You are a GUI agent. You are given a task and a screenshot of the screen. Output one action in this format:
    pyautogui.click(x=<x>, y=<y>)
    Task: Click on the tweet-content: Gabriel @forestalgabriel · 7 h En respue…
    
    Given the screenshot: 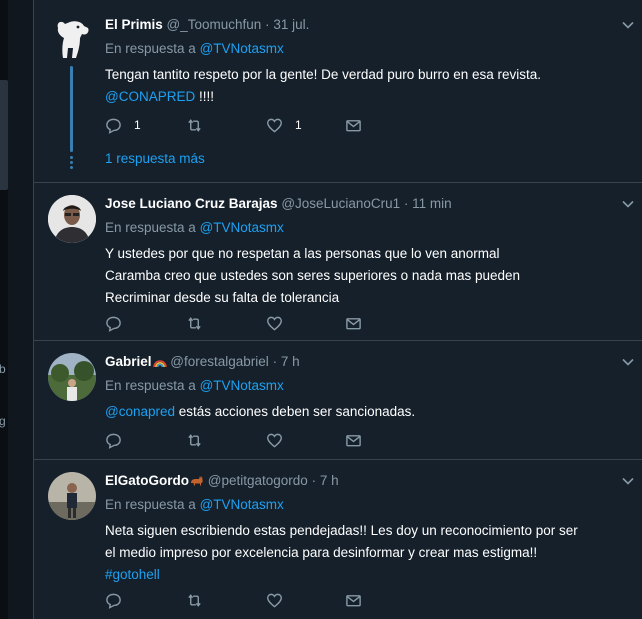 What is the action you would take?
    pyautogui.click(x=367, y=388)
    